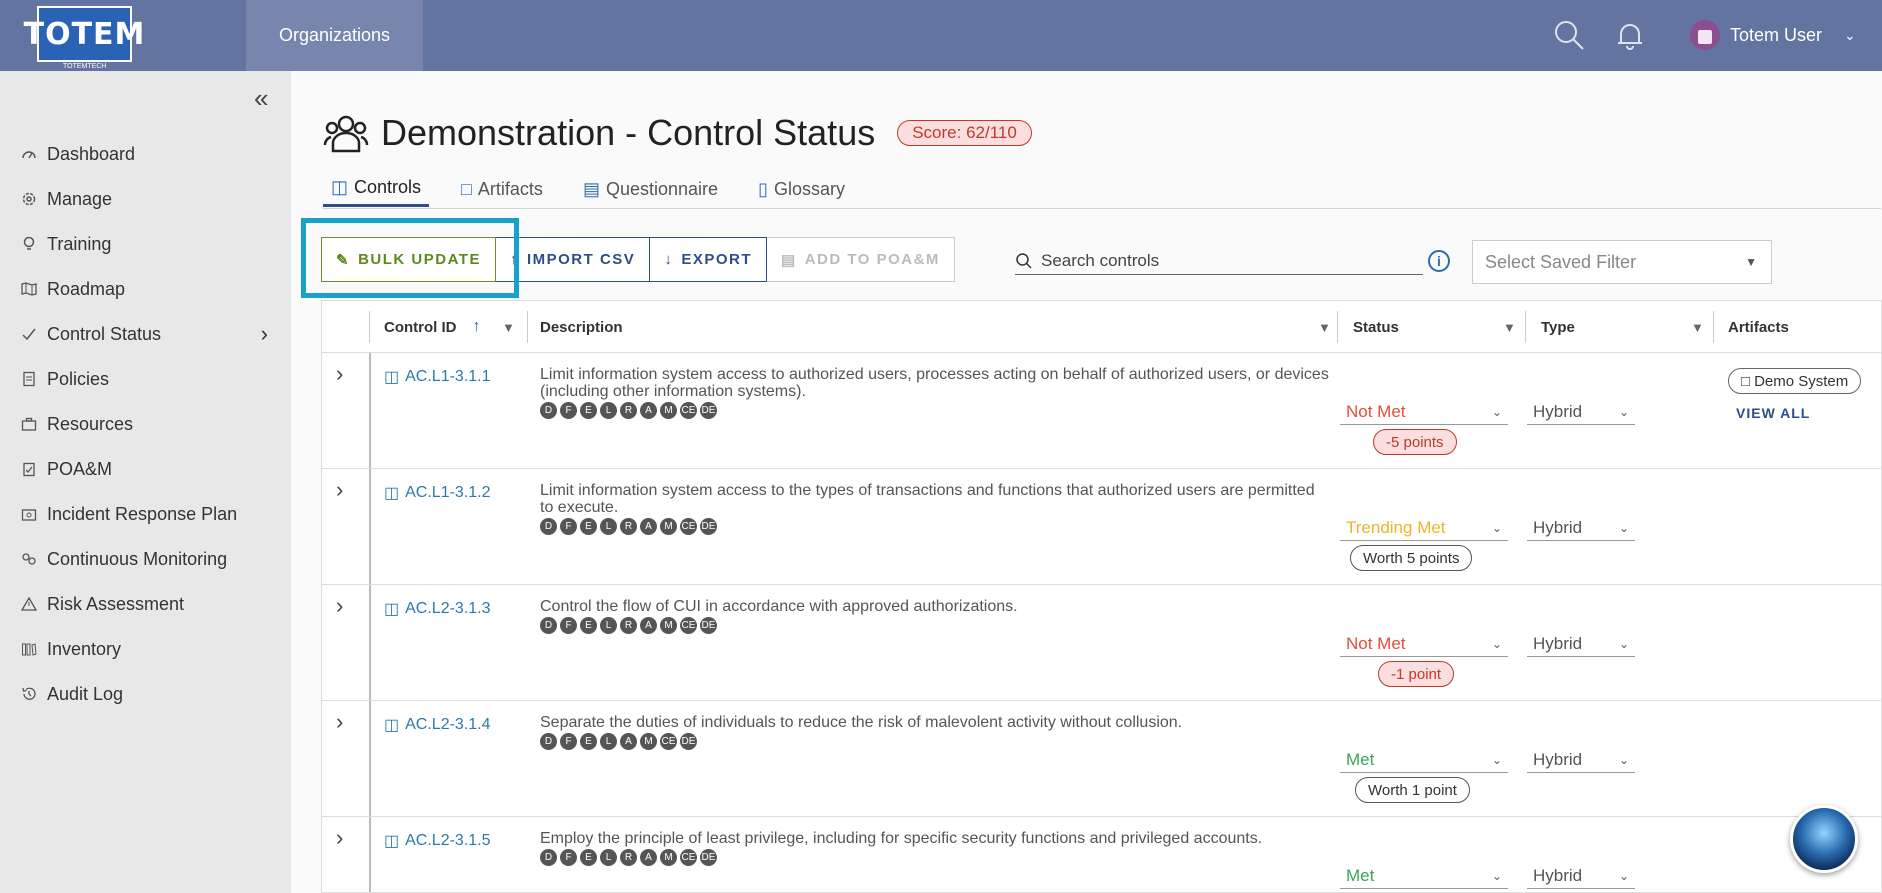 The image size is (1882, 893). Describe the element at coordinates (1219, 261) in the screenshot. I see `search-input: Search controls` at that location.